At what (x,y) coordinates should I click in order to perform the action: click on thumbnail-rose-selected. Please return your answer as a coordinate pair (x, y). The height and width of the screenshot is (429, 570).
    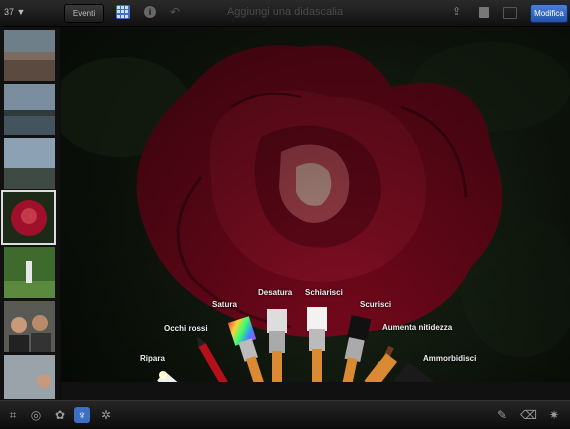
    Looking at the image, I should click on (28, 217).